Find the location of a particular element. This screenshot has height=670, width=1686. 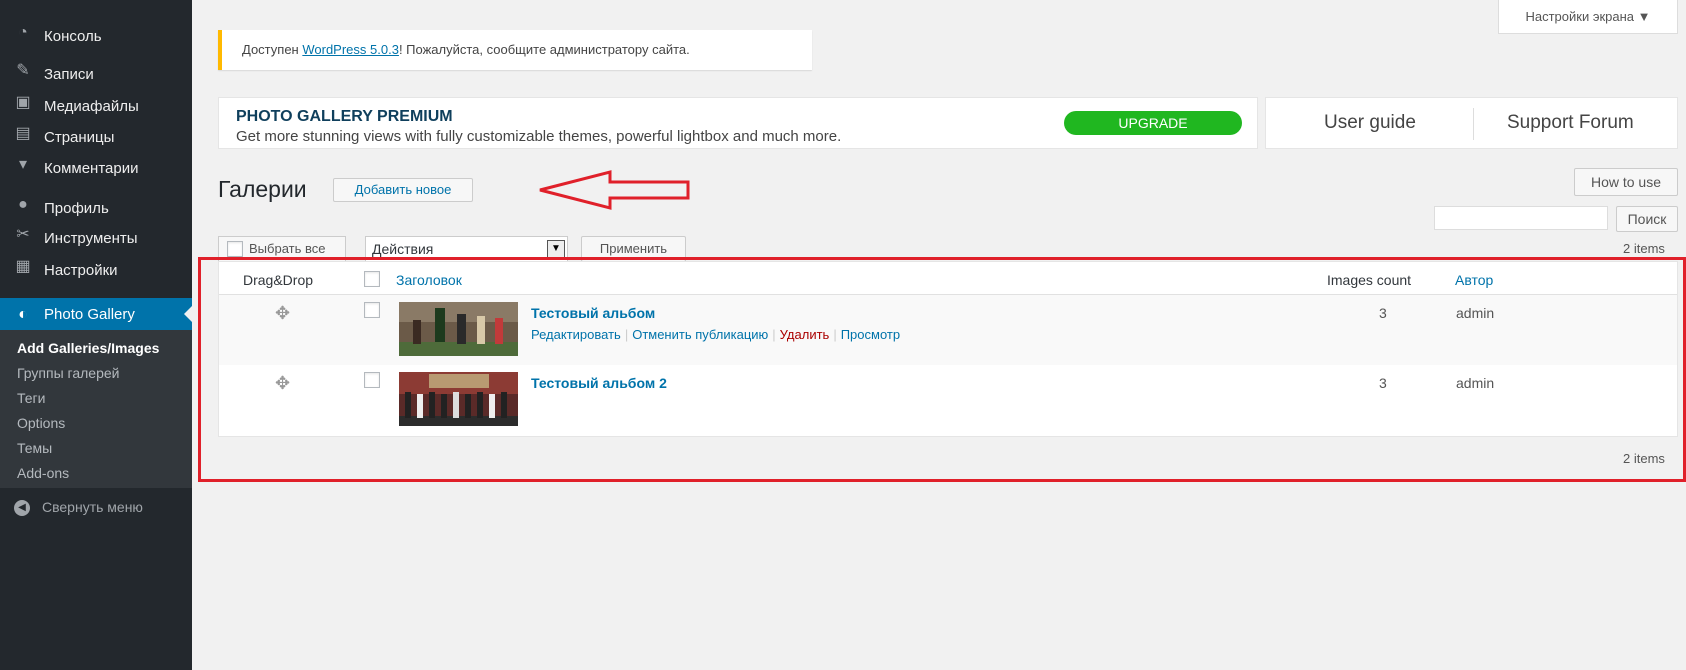

media-icon: ▣ is located at coordinates (23, 102).